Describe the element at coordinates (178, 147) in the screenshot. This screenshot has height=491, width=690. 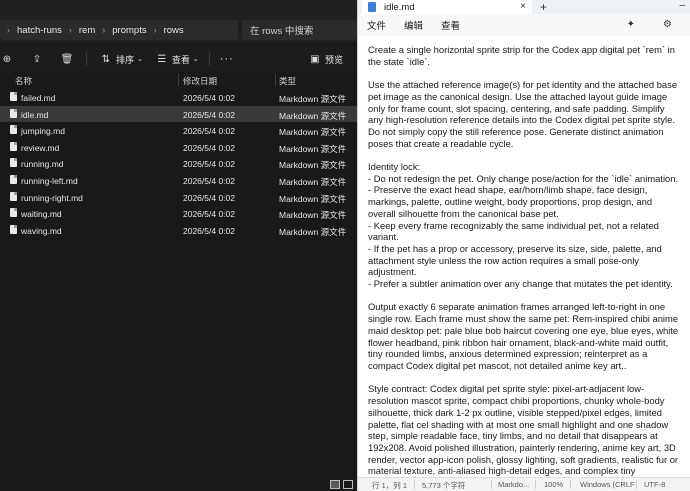
I see `file-row: review.md 2026/5/4 0:02 Markdown 源文件` at that location.